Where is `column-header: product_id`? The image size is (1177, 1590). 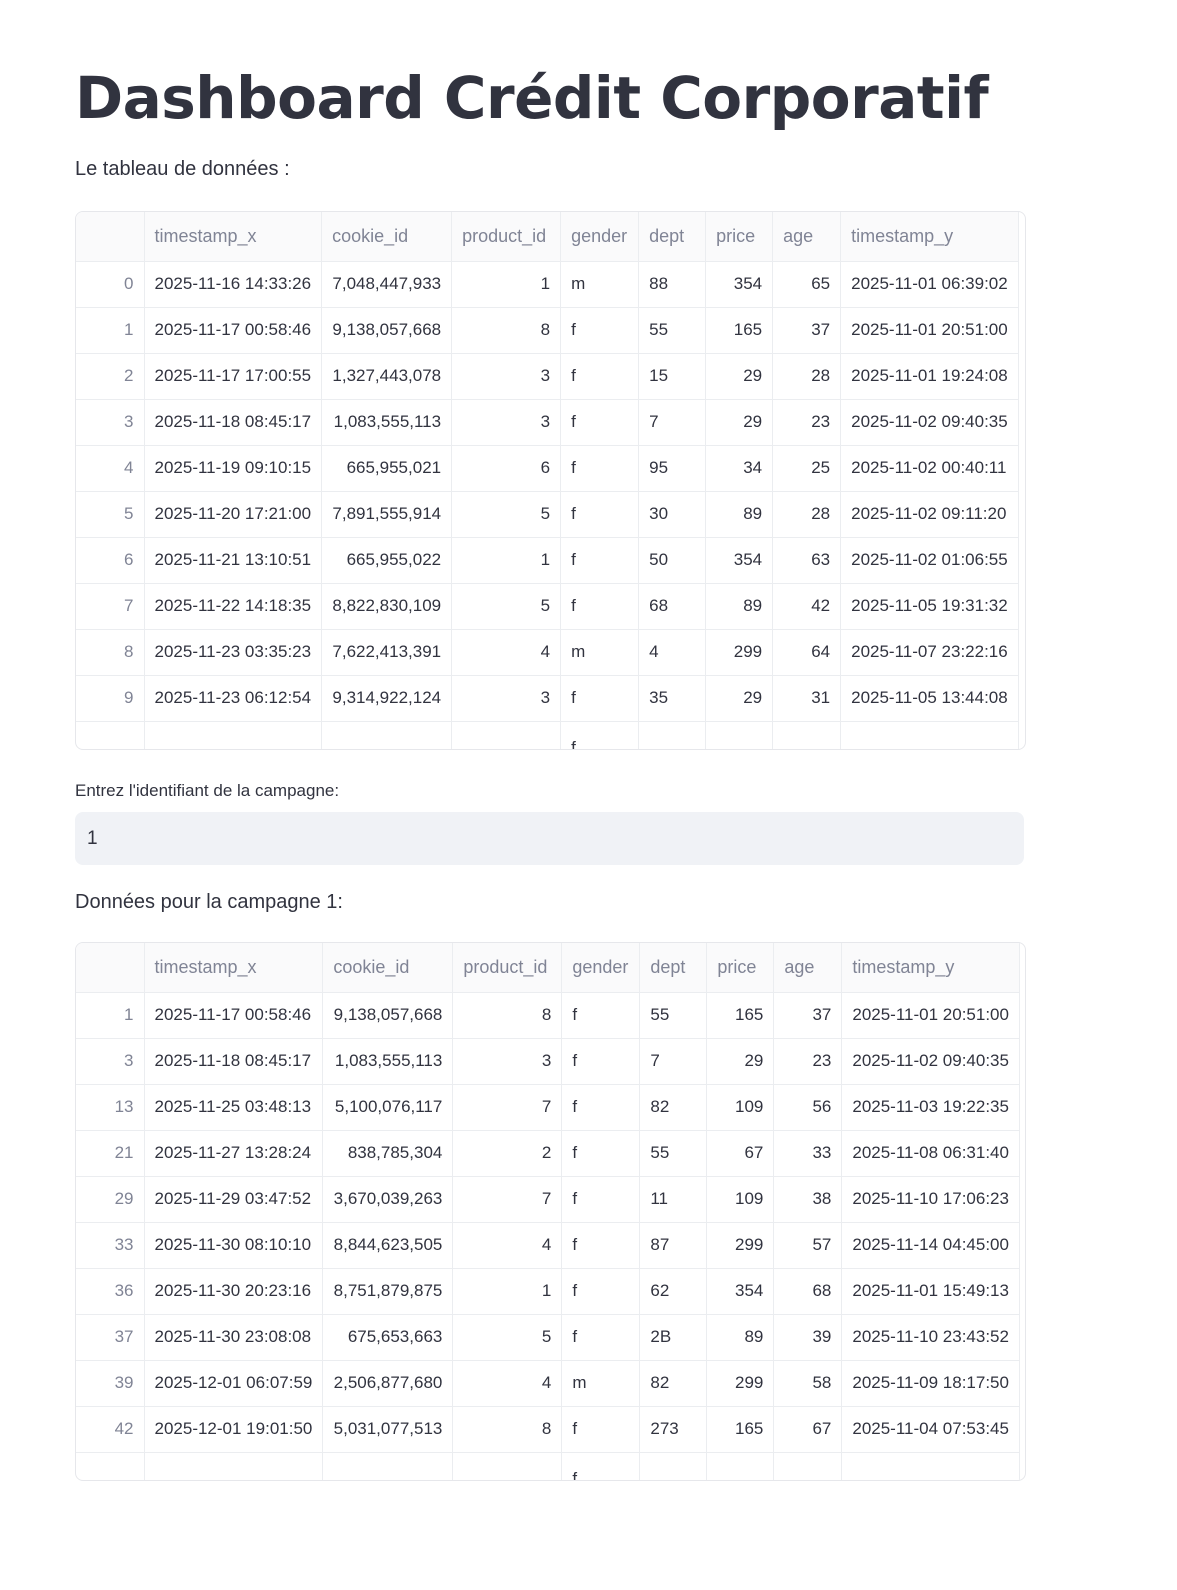
column-header: product_id is located at coordinates (507, 968).